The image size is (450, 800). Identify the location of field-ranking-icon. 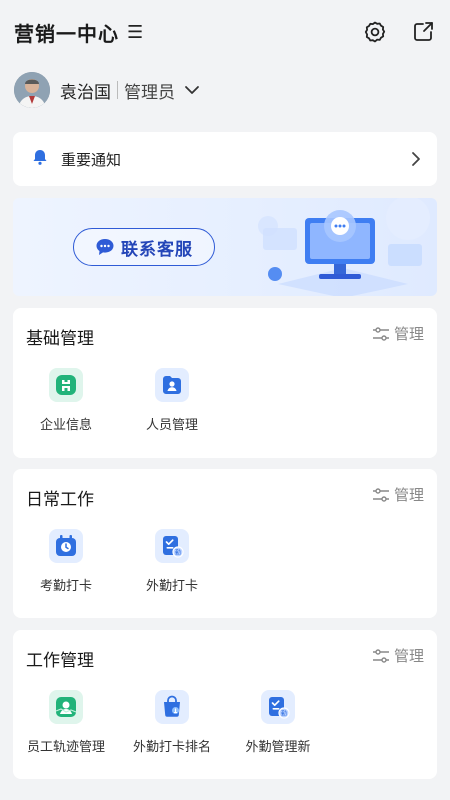
(172, 707).